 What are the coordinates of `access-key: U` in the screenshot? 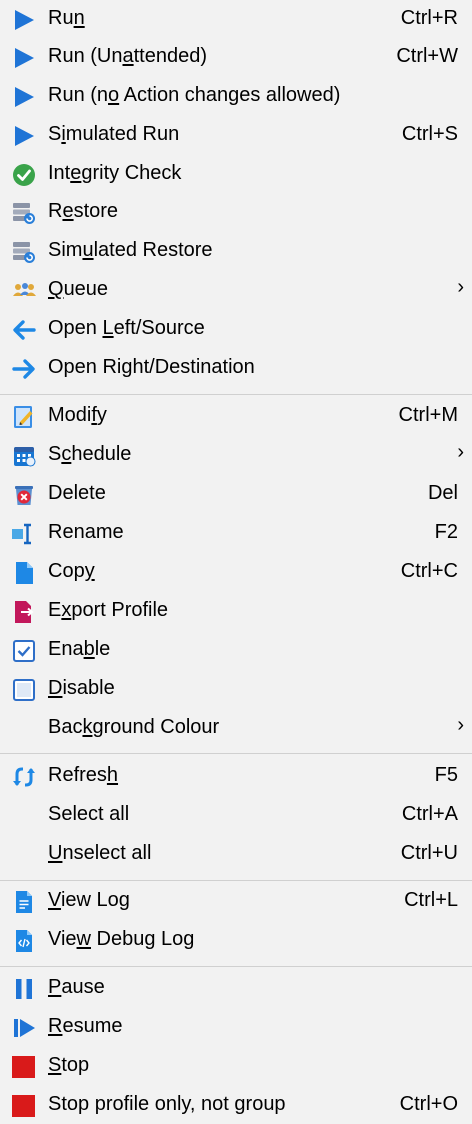 It's located at (55, 853).